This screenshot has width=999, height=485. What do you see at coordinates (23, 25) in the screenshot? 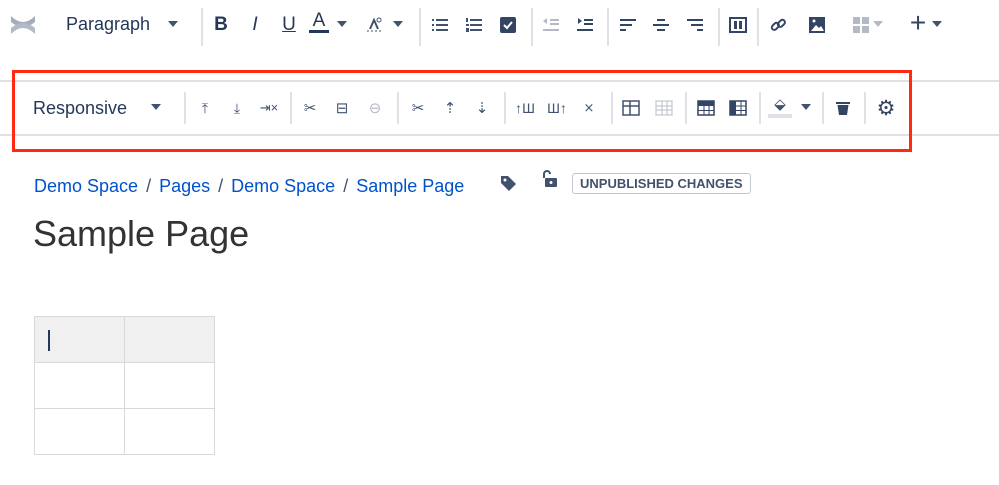
I see `confluence-logo` at bounding box center [23, 25].